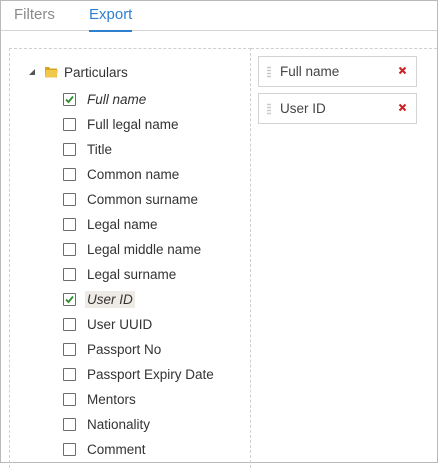 The width and height of the screenshot is (438, 468). What do you see at coordinates (153, 399) in the screenshot?
I see `field-item: Mentors` at bounding box center [153, 399].